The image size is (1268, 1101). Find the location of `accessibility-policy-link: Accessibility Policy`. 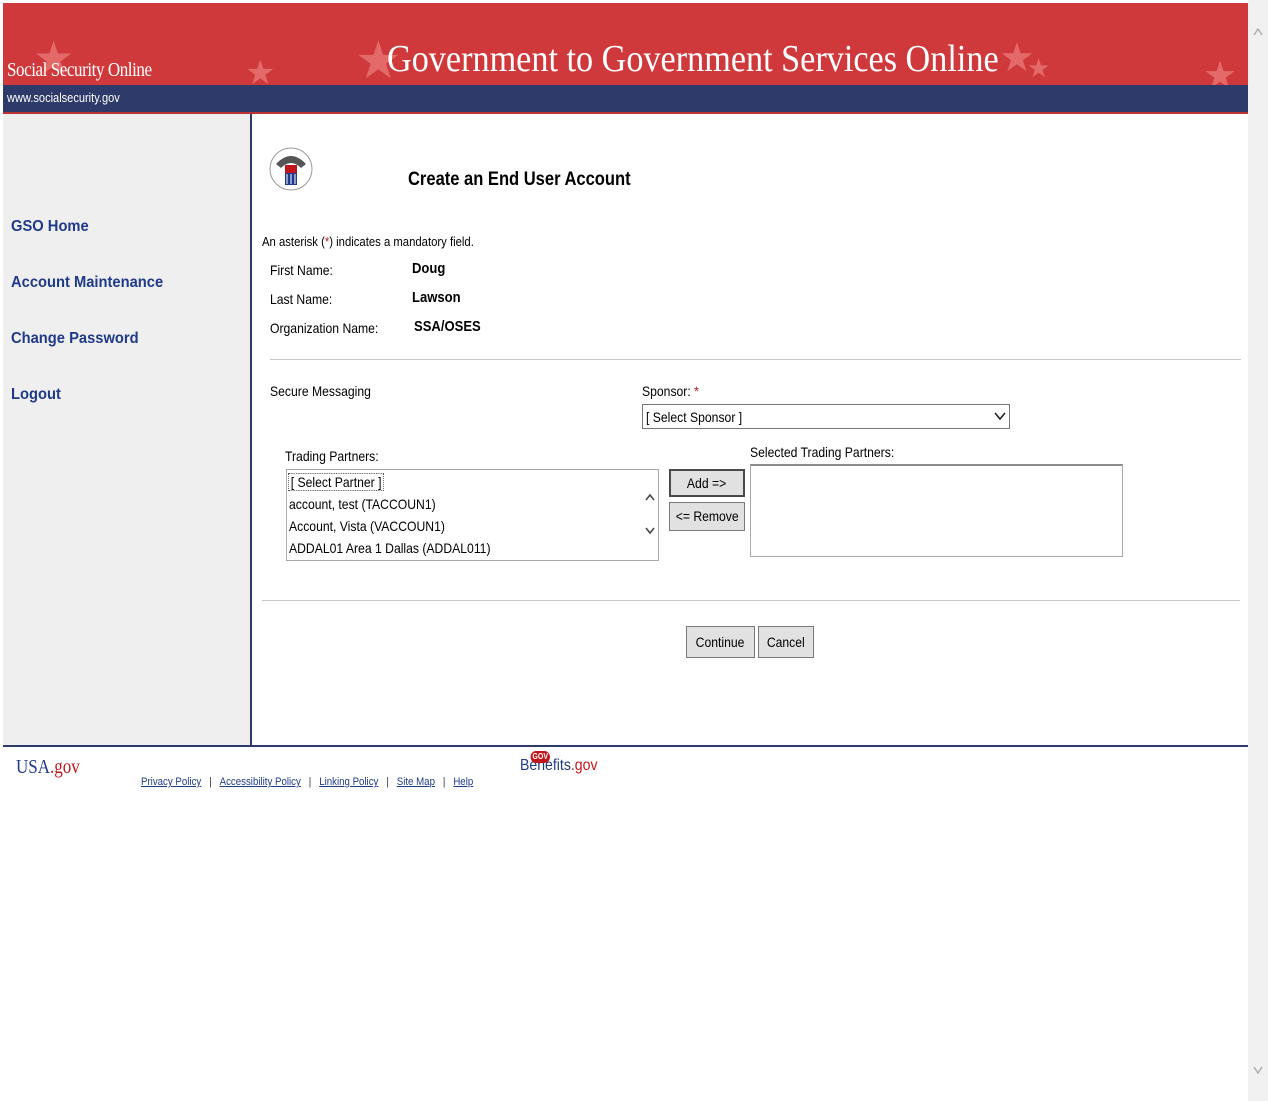

accessibility-policy-link: Accessibility Policy is located at coordinates (260, 782).